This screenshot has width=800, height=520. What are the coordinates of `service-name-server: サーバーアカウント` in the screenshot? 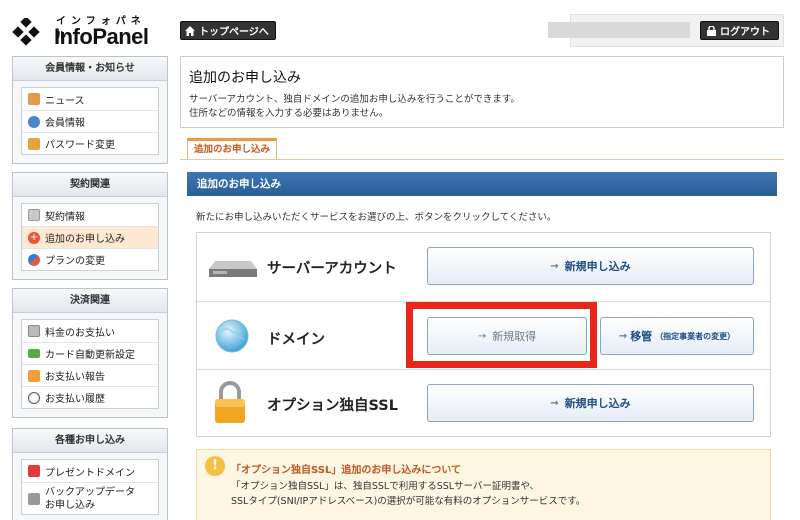 It's located at (332, 269).